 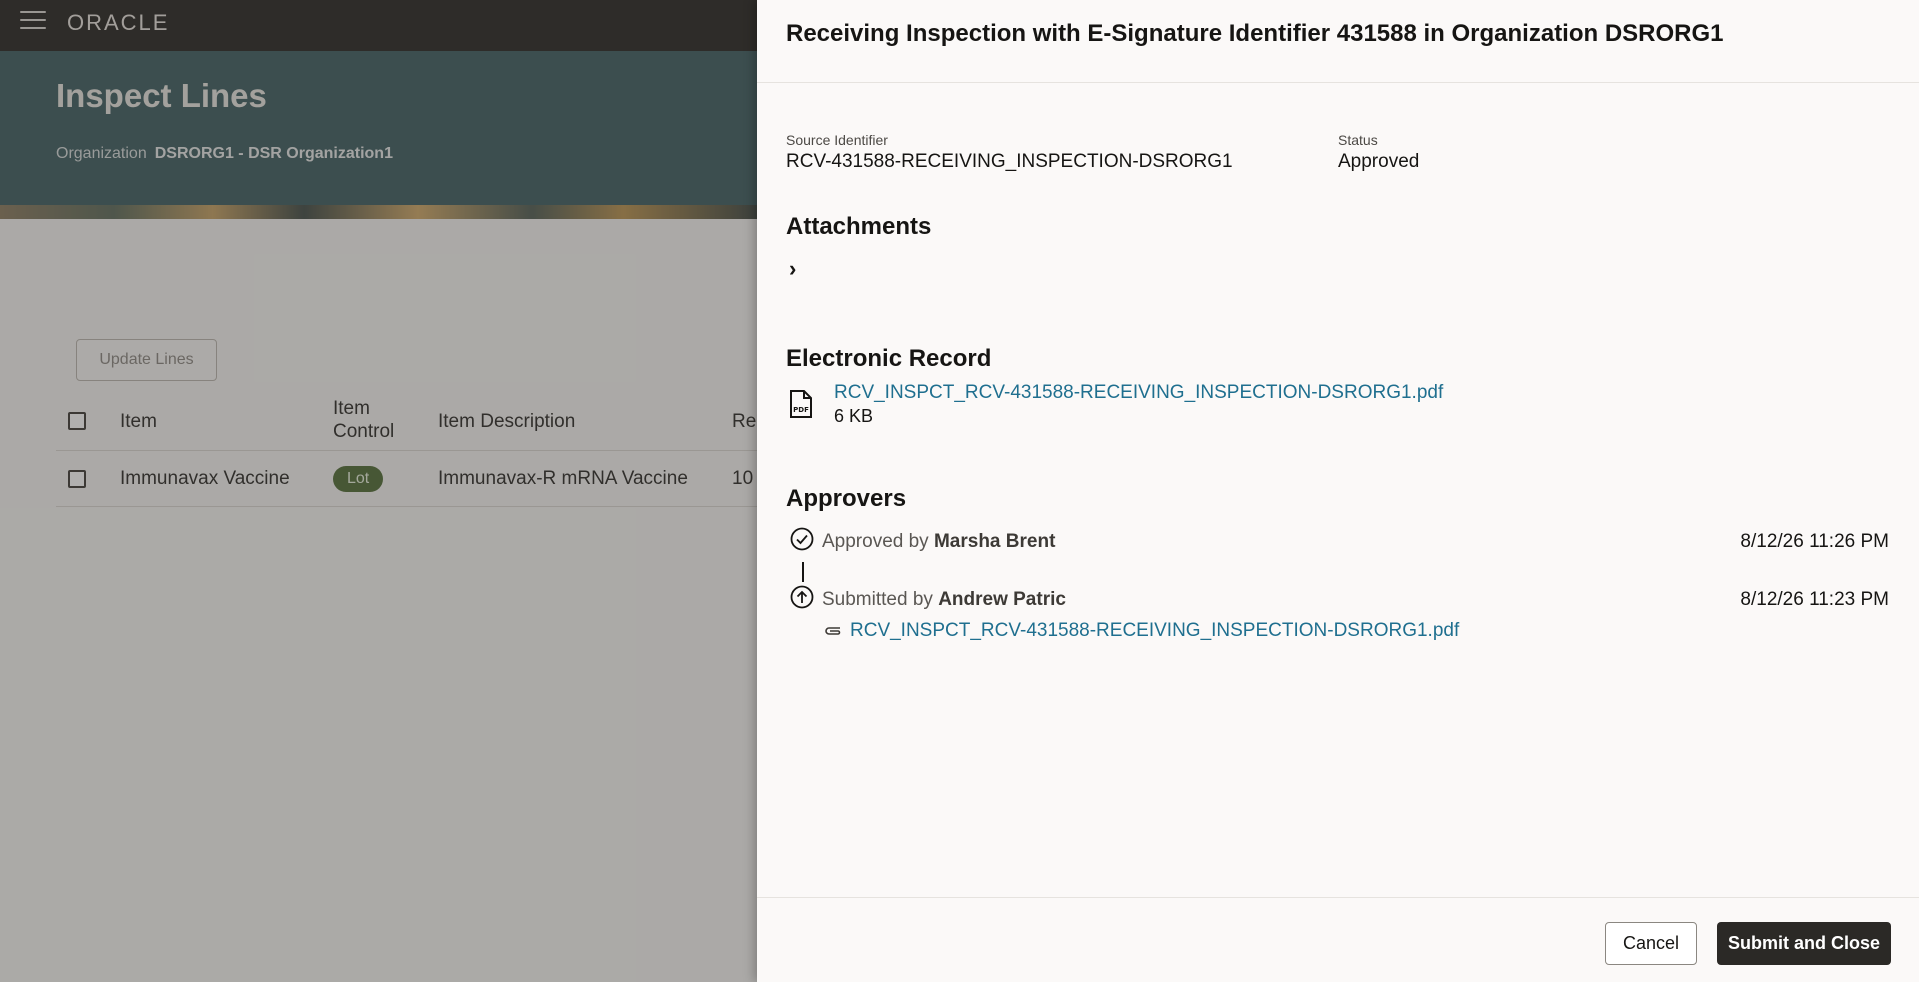 I want to click on attachments-heading: Attachments, so click(x=859, y=226).